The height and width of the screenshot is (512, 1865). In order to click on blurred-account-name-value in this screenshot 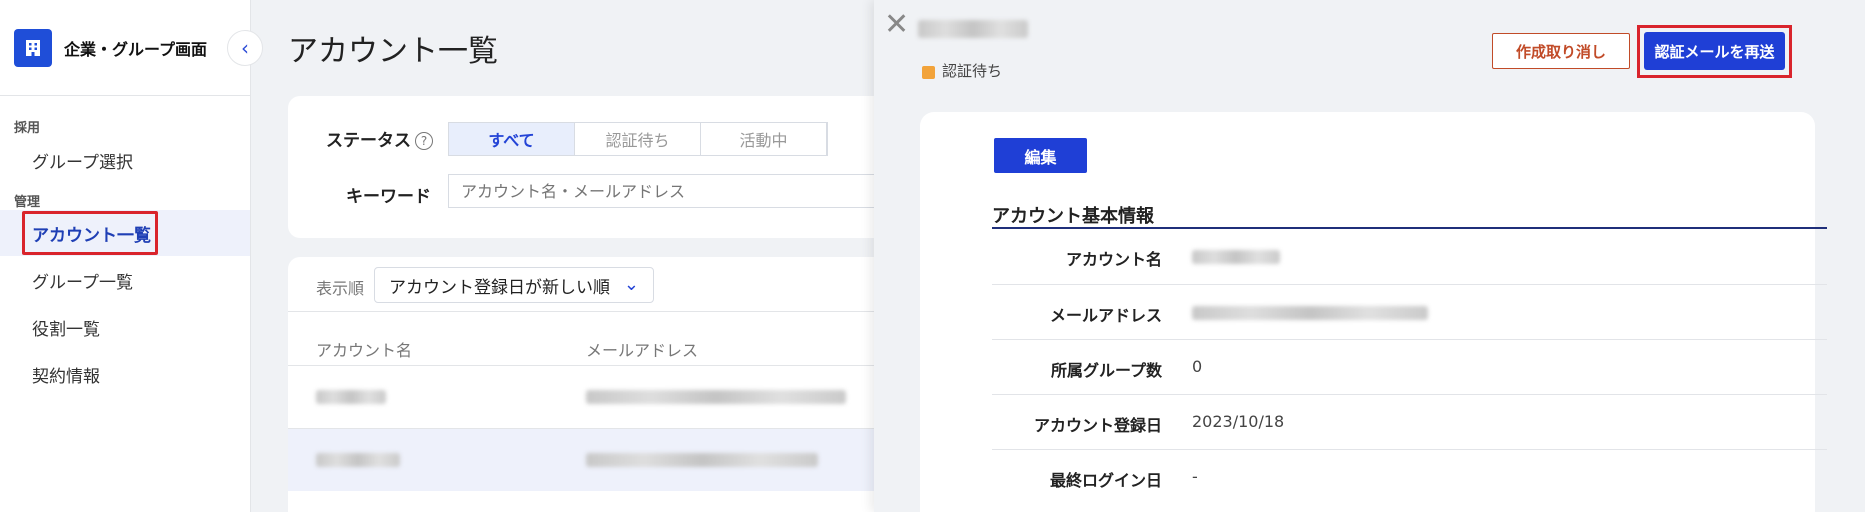, I will do `click(1236, 257)`.